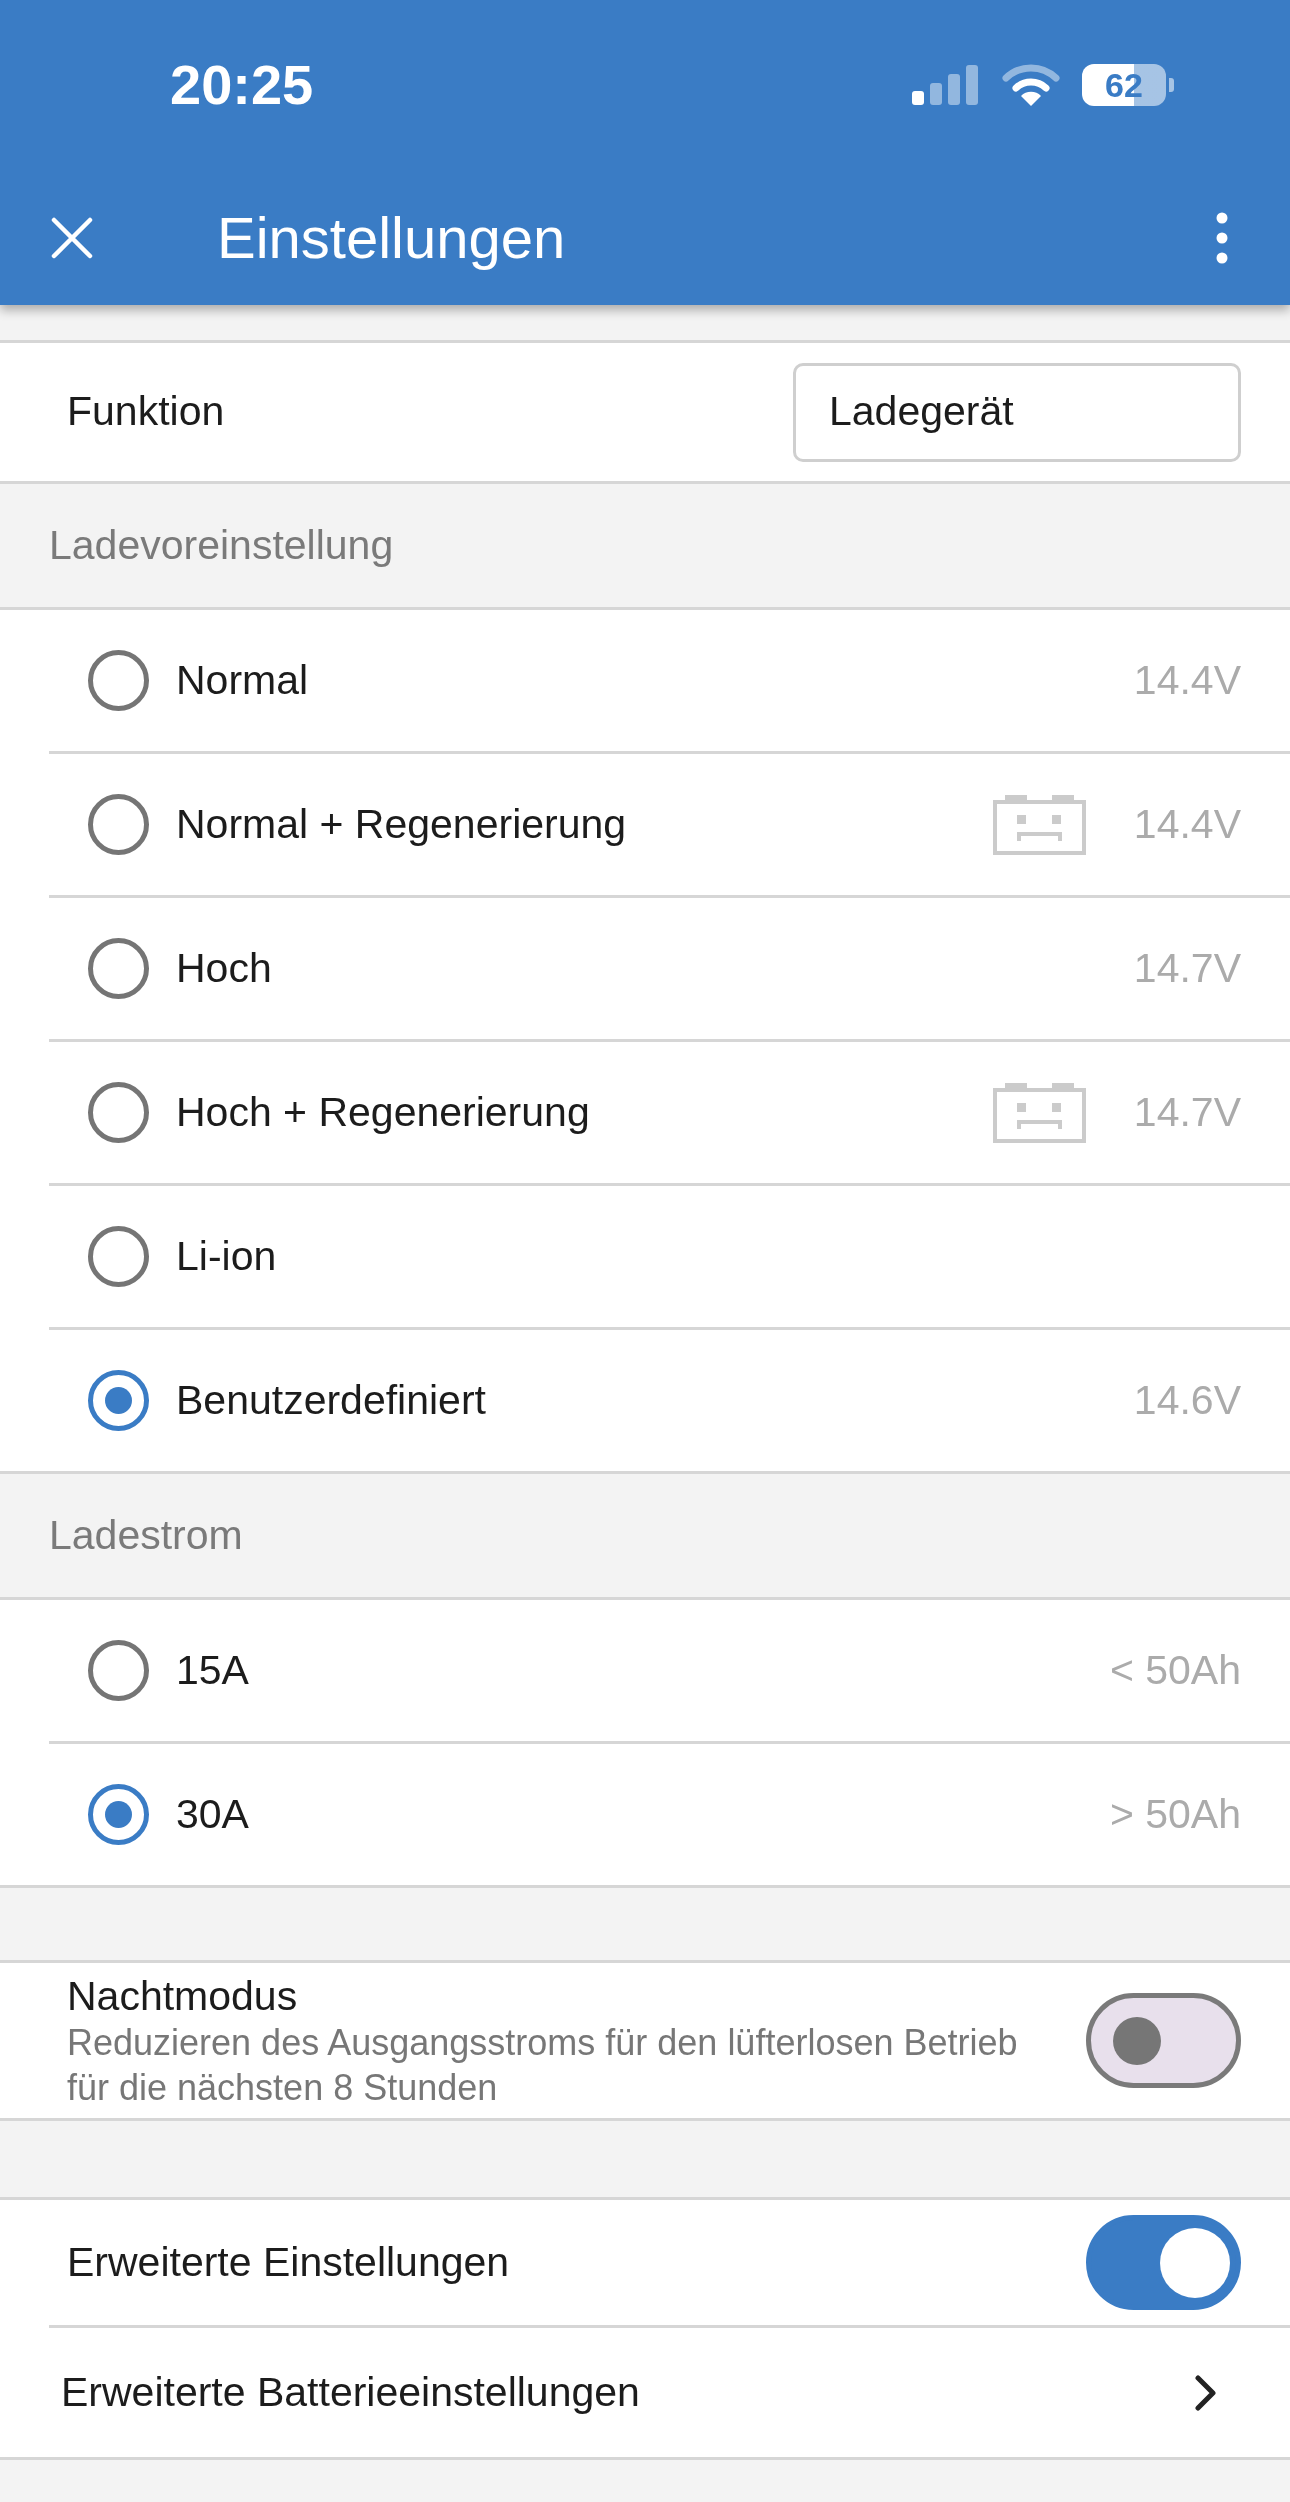 This screenshot has width=1290, height=2502. I want to click on battery-settings-link: Erweiterte Batterieeinstellungen, so click(350, 2392).